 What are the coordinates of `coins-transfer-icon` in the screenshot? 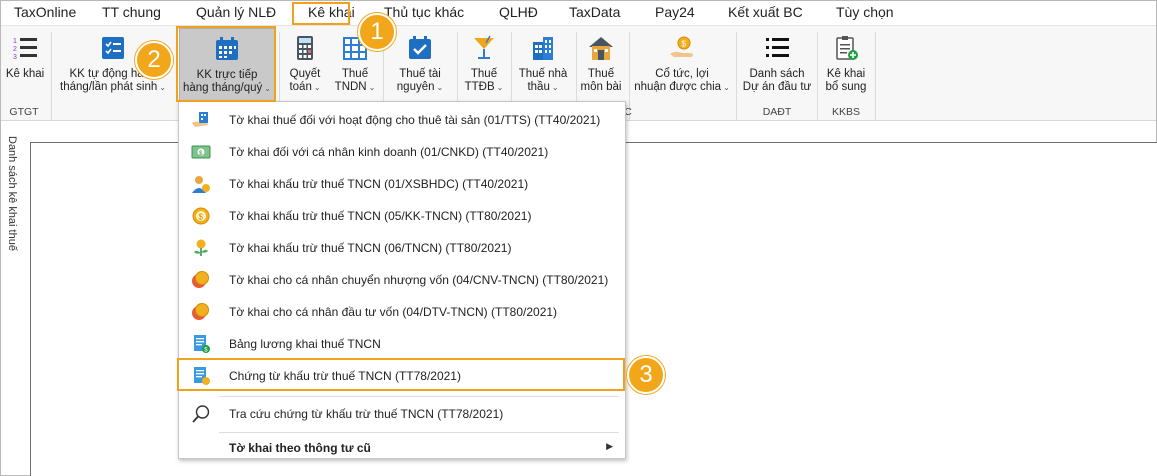 It's located at (201, 280).